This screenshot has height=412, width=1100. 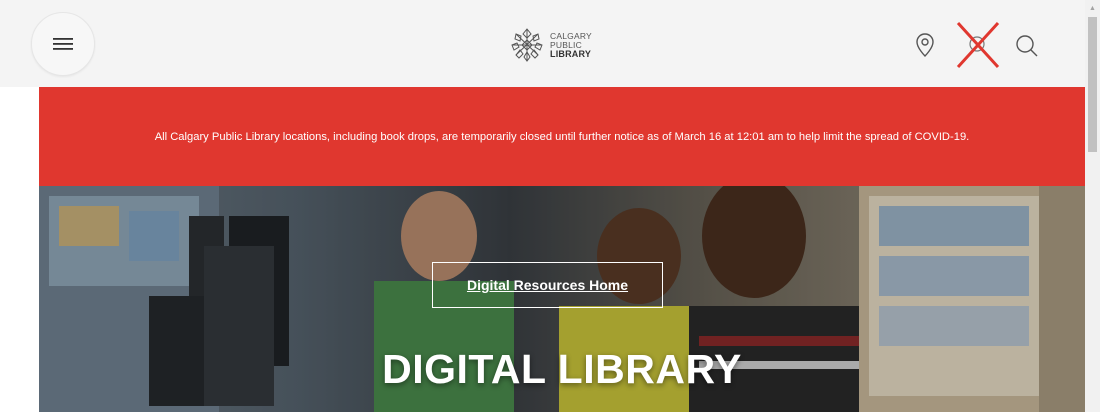 What do you see at coordinates (571, 45) in the screenshot?
I see `logo-text: CALGARY PUBLIC LIBRARY` at bounding box center [571, 45].